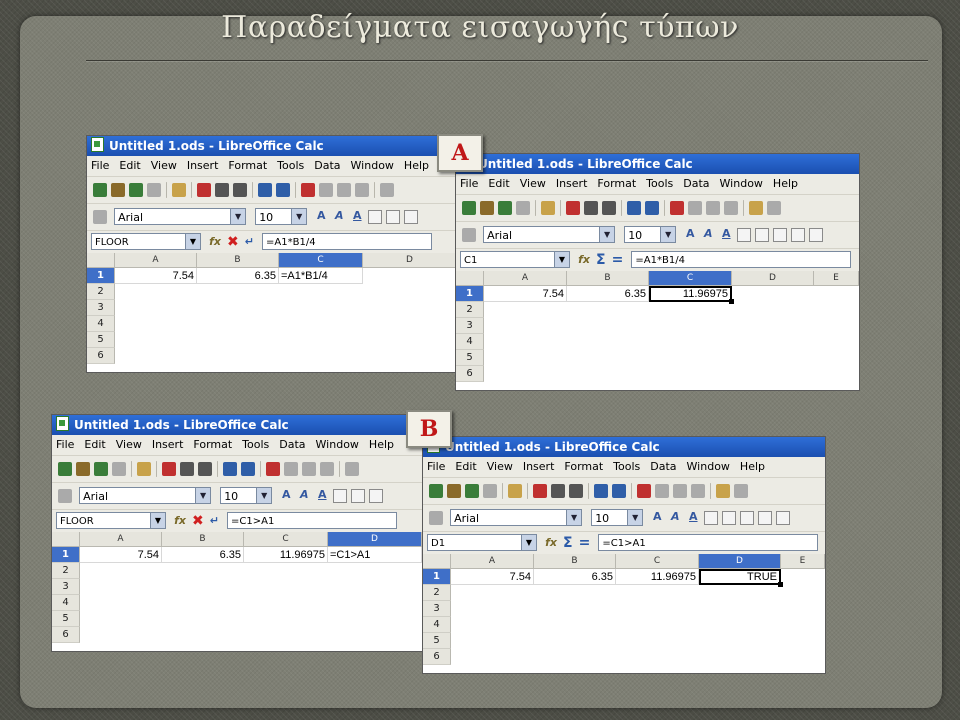 This screenshot has height=720, width=960. Describe the element at coordinates (156, 276) in the screenshot. I see `cell-a1: 7.54` at that location.